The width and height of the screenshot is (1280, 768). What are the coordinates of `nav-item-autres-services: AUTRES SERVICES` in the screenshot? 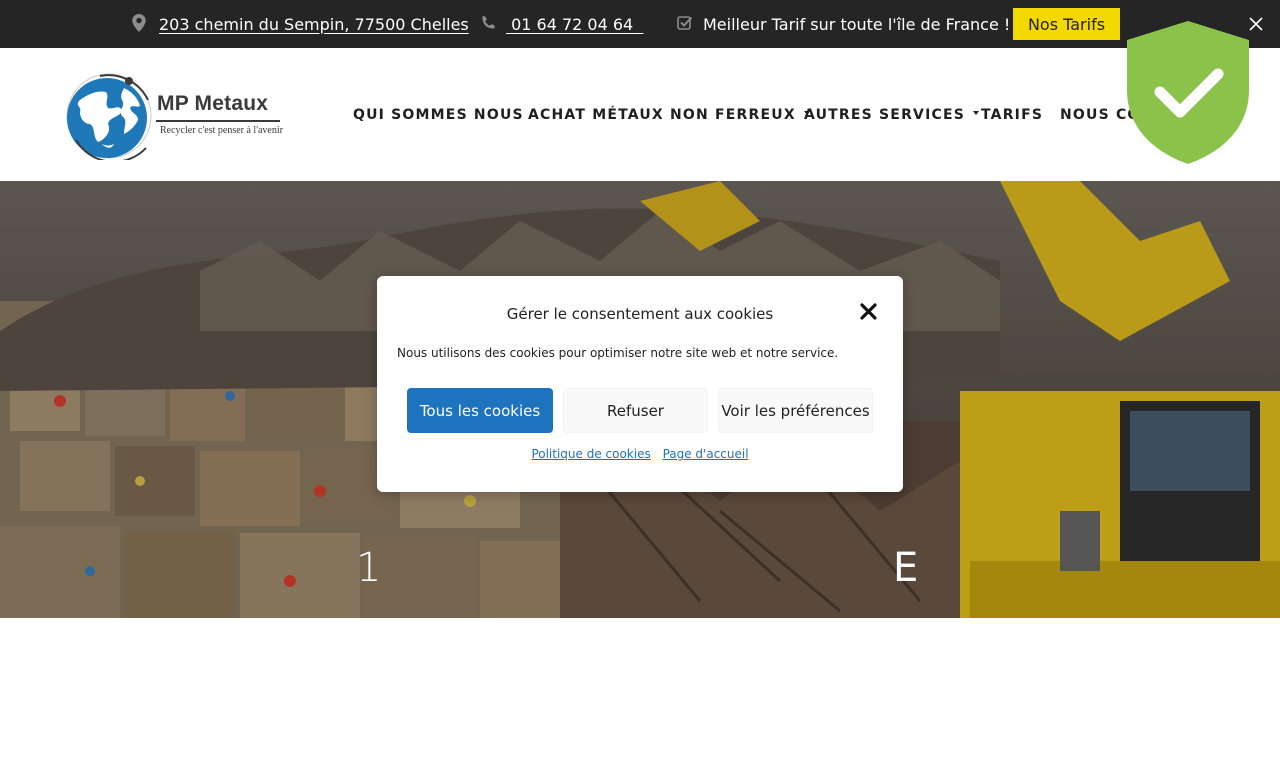 It's located at (892, 114).